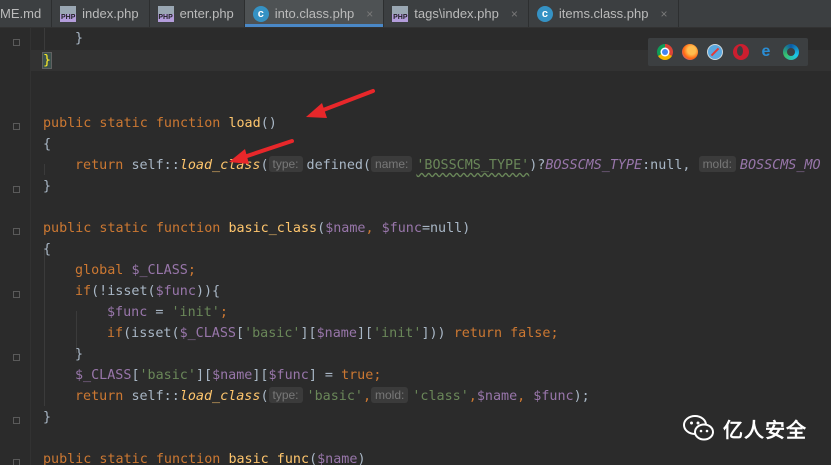 The width and height of the screenshot is (831, 465). I want to click on tab-enter-php: PHP enter.php, so click(197, 13).